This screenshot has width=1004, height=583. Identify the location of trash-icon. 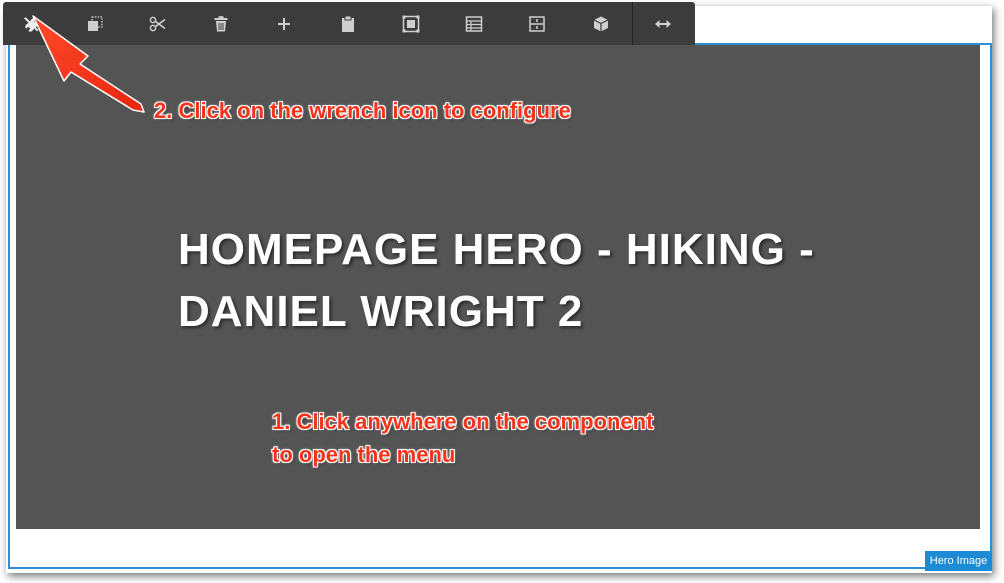
(221, 23).